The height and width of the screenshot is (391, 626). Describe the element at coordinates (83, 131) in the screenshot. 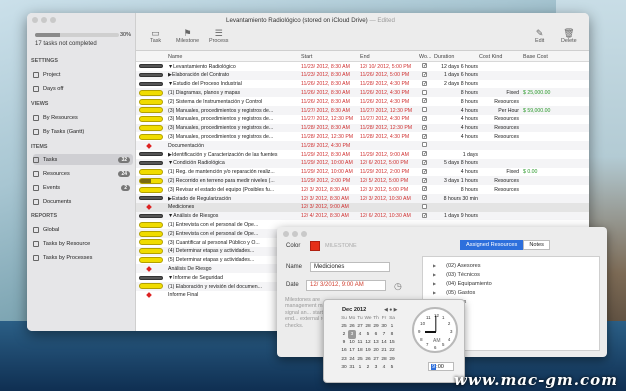

I see `sidebar-item-by-tasks-gantt: By Tasks (Gantt)` at that location.